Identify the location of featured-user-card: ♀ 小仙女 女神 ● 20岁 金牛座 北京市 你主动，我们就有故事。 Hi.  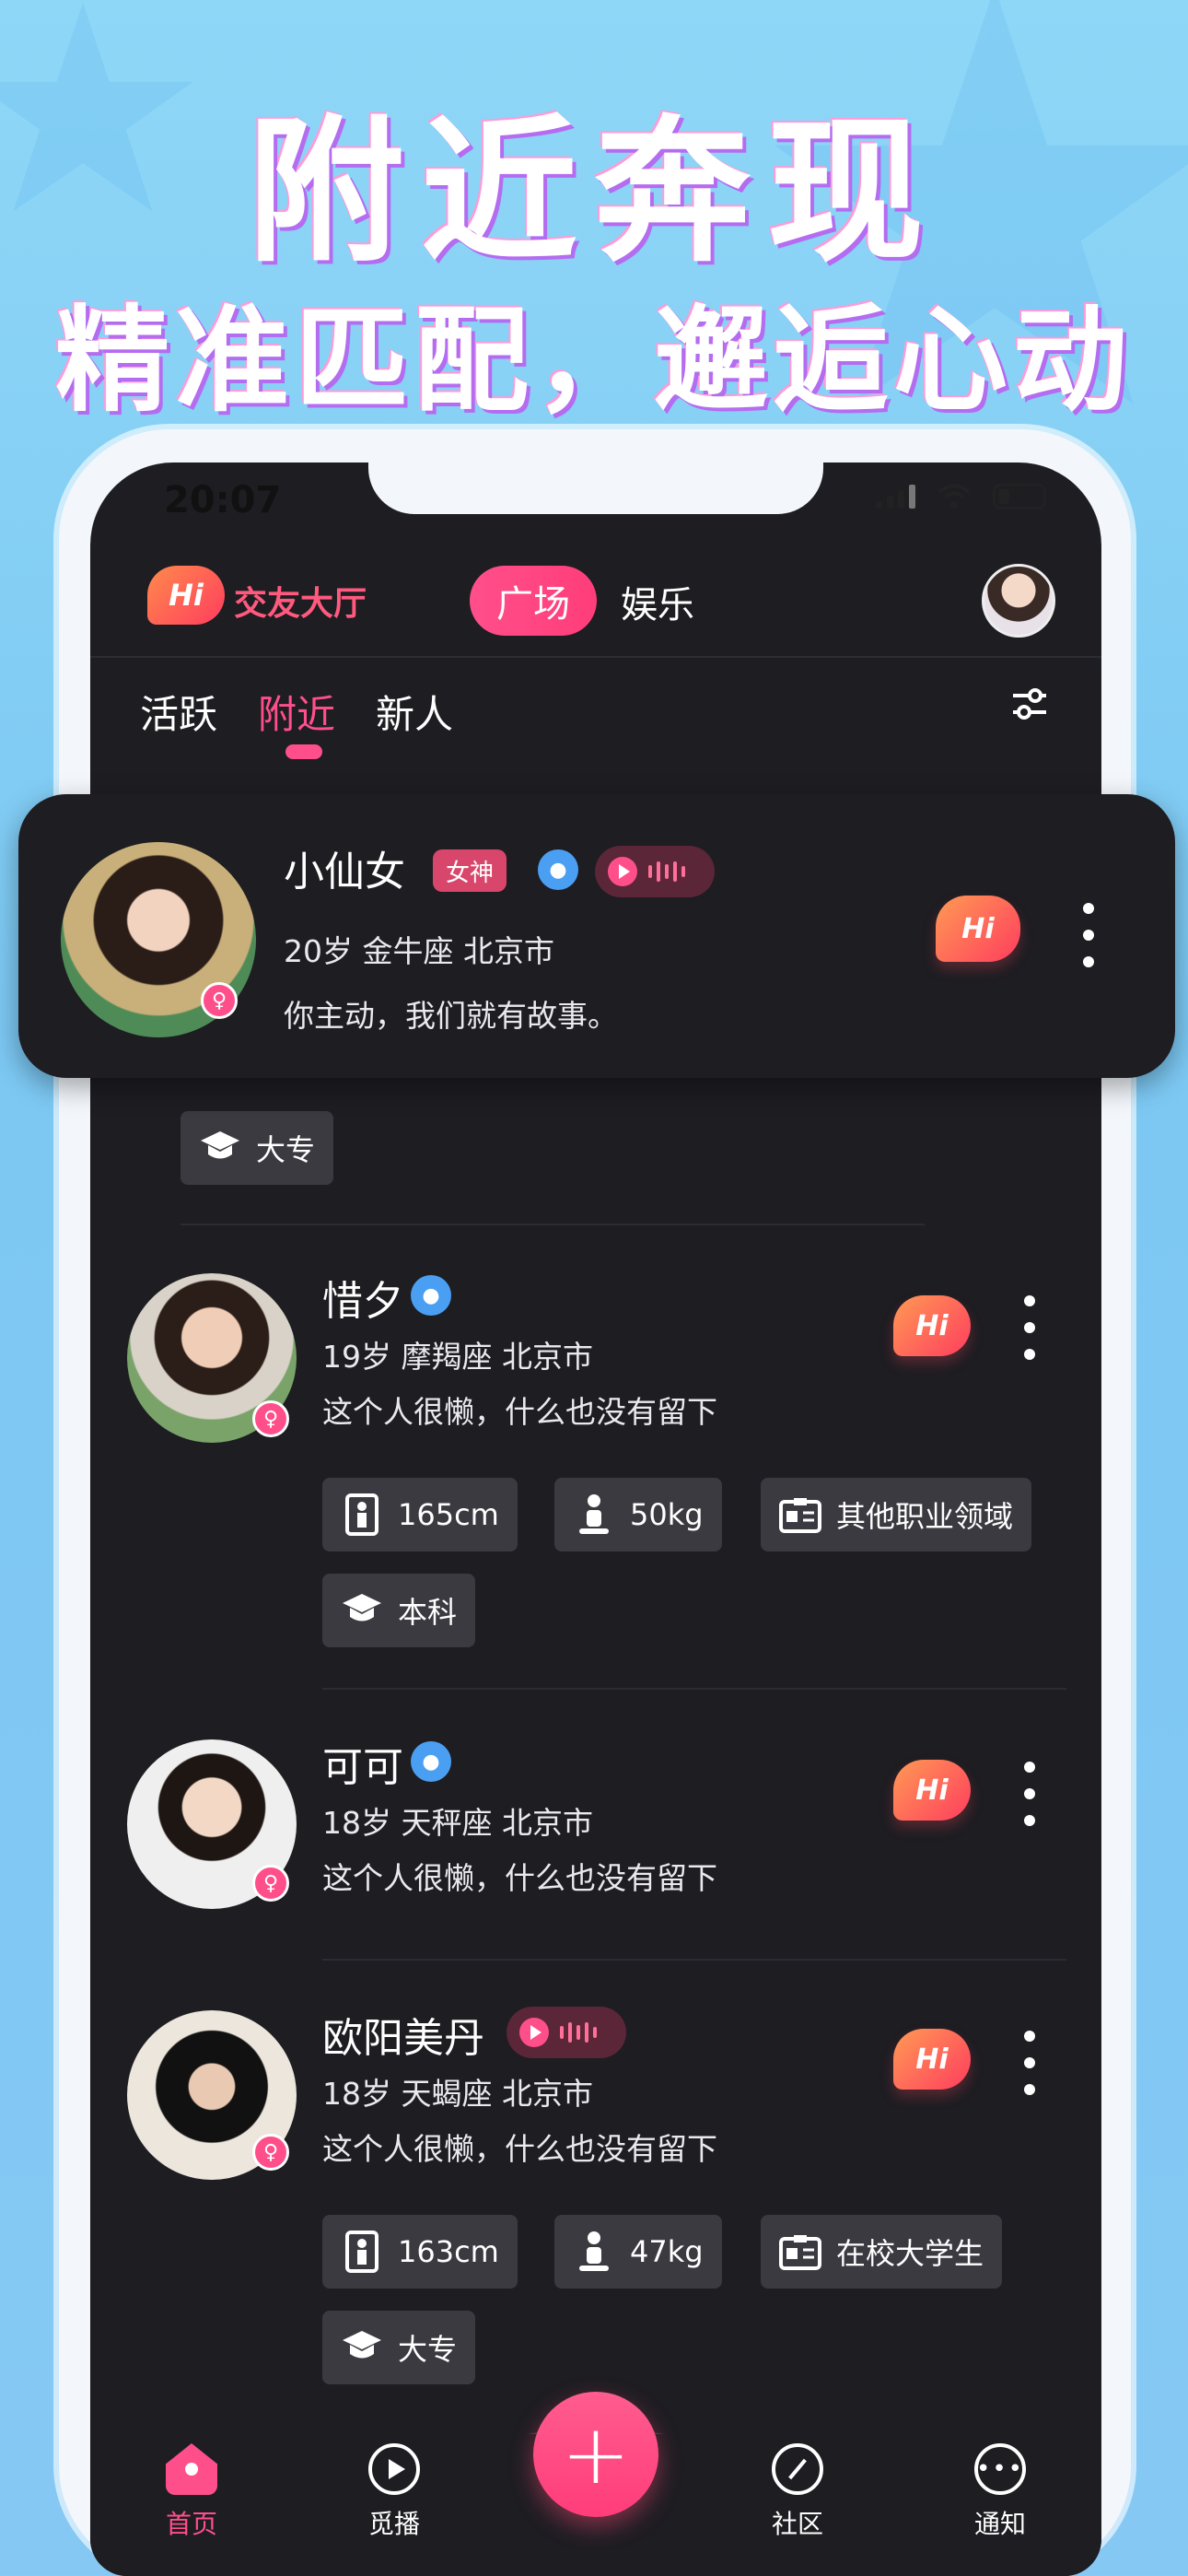
(596, 936).